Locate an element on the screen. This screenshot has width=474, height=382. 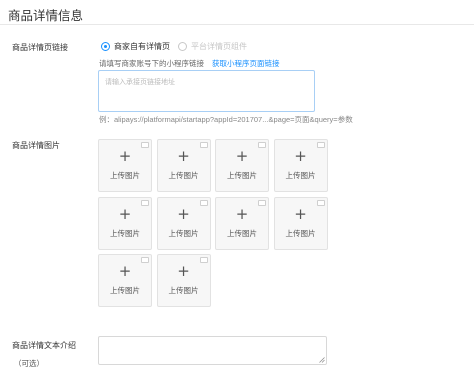
radio-merchant-detail-page: 商家自有详情页 is located at coordinates (135, 46).